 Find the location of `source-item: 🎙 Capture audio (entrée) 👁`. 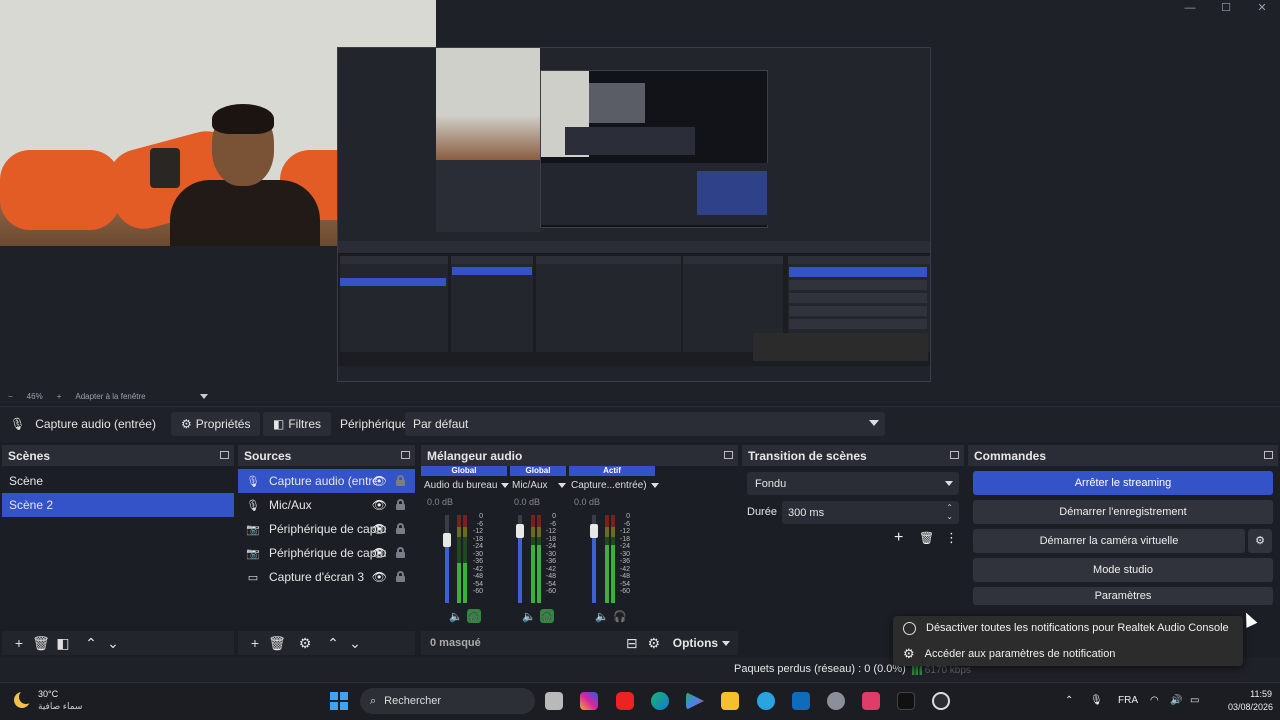

source-item: 🎙 Capture audio (entrée) 👁 is located at coordinates (326, 481).